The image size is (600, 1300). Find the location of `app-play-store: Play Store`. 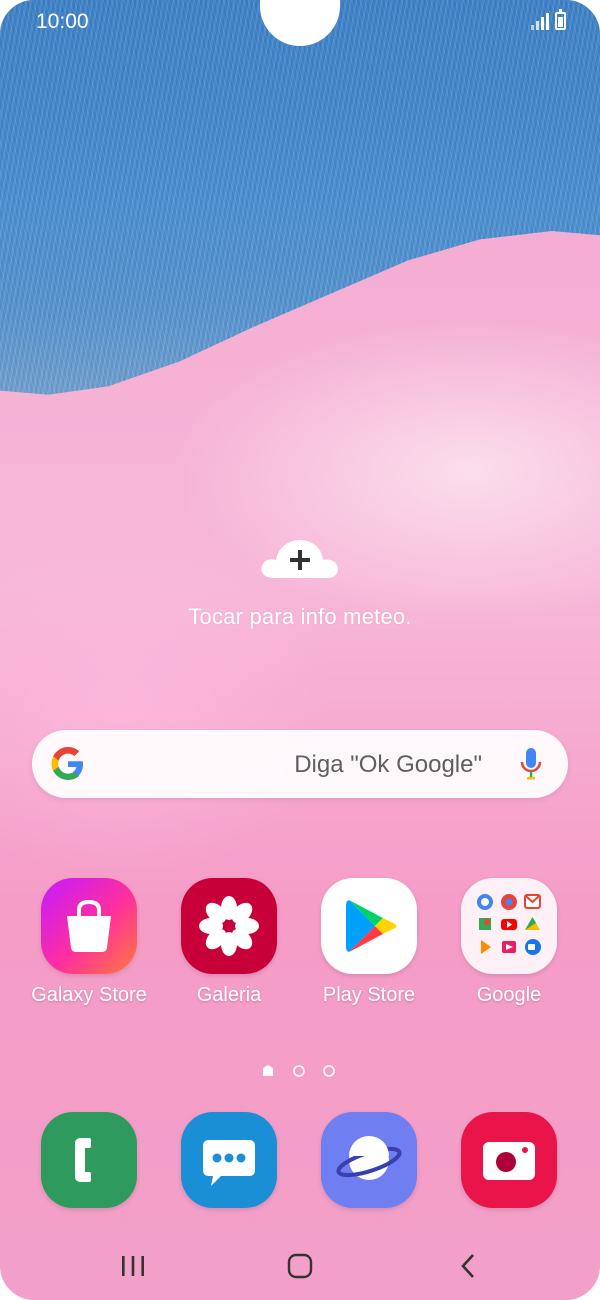

app-play-store: Play Store is located at coordinates (369, 942).